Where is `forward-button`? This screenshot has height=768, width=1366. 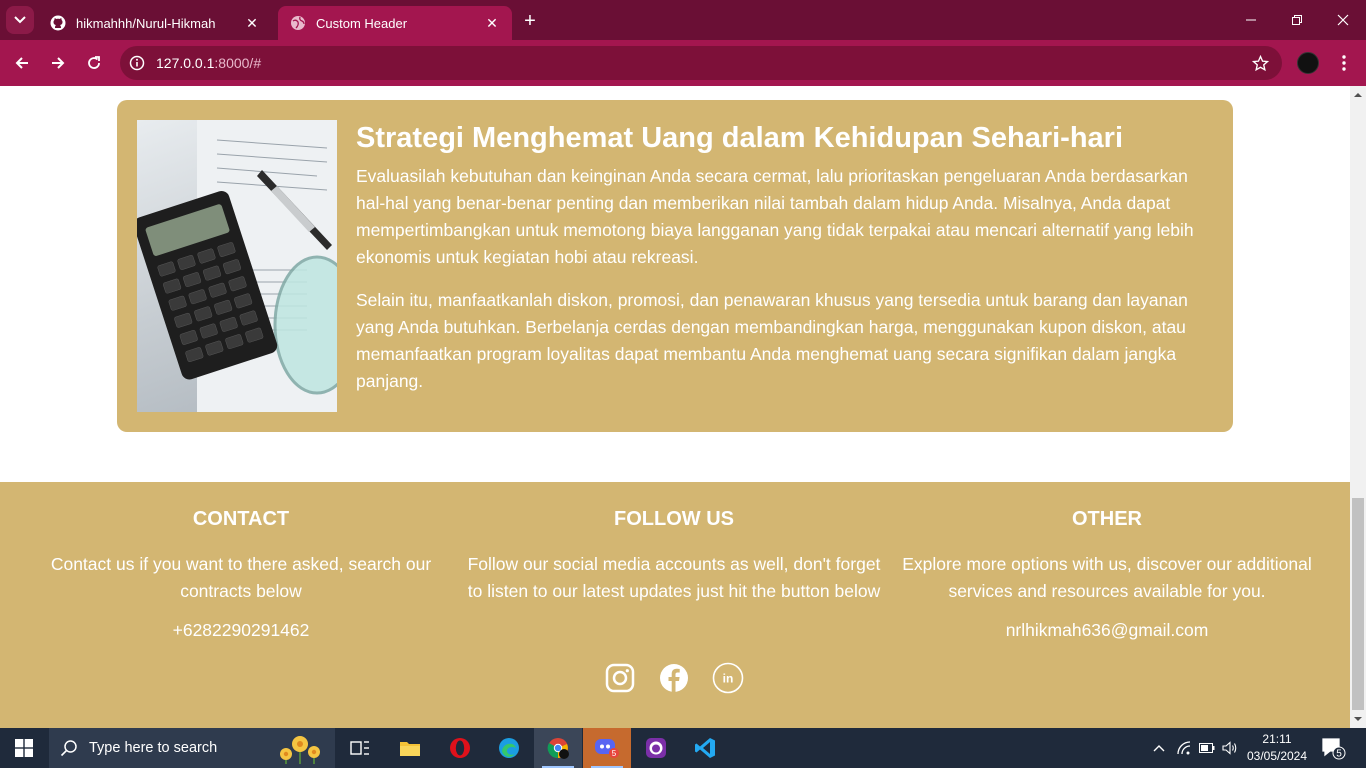
forward-button is located at coordinates (58, 63).